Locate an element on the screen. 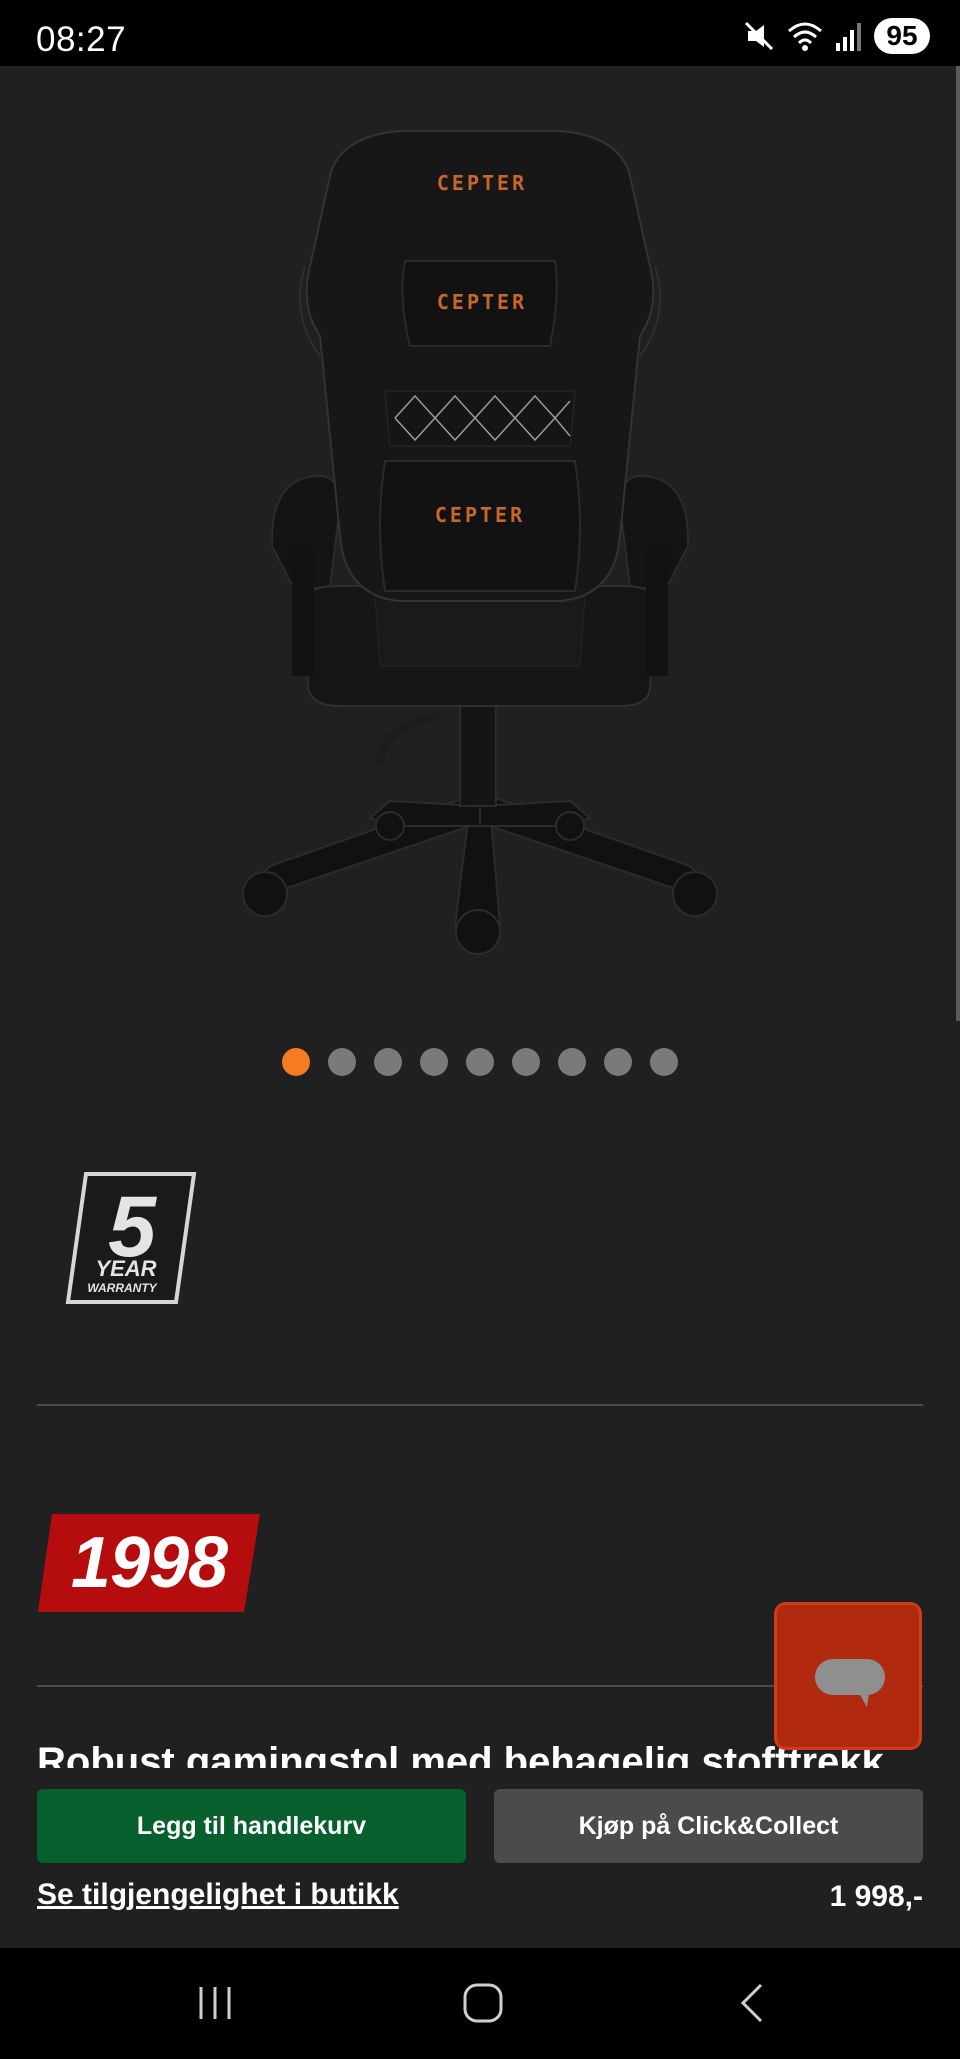  home-icon is located at coordinates (483, 2003).